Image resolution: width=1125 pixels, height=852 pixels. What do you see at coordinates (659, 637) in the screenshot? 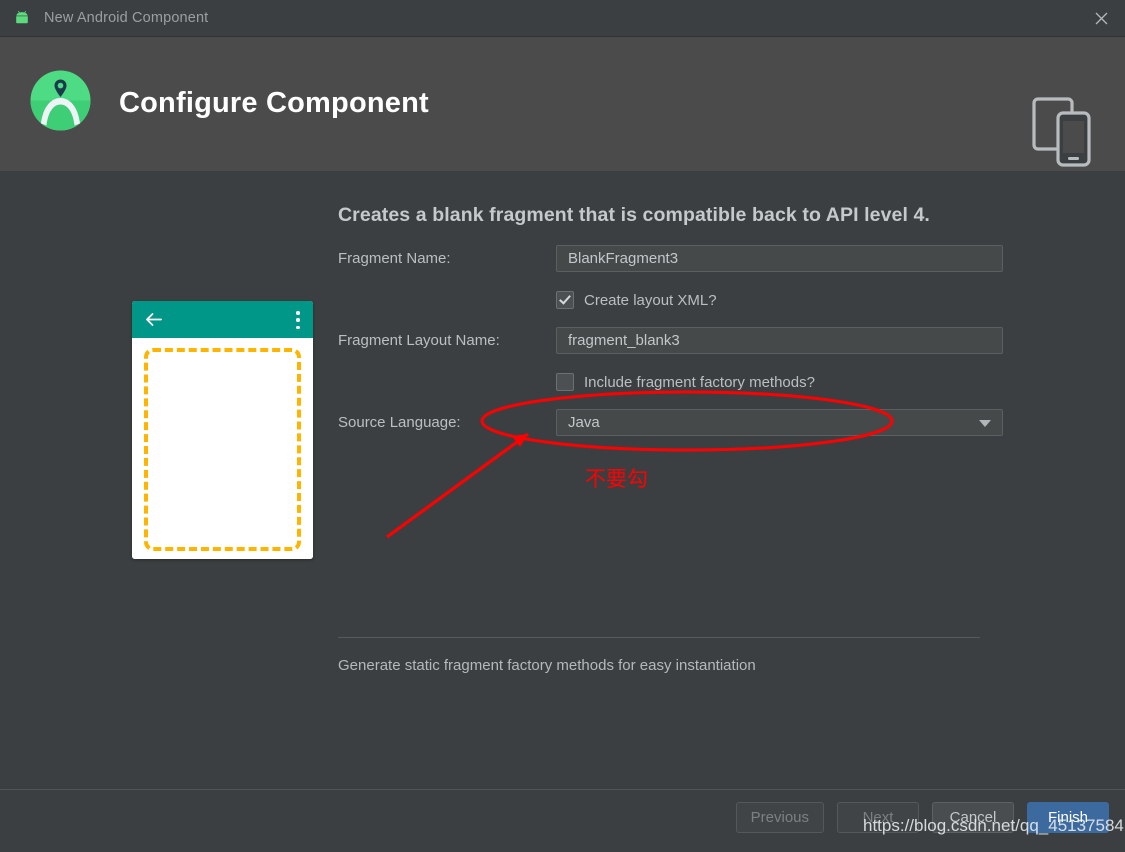
I see `footer-separator` at bounding box center [659, 637].